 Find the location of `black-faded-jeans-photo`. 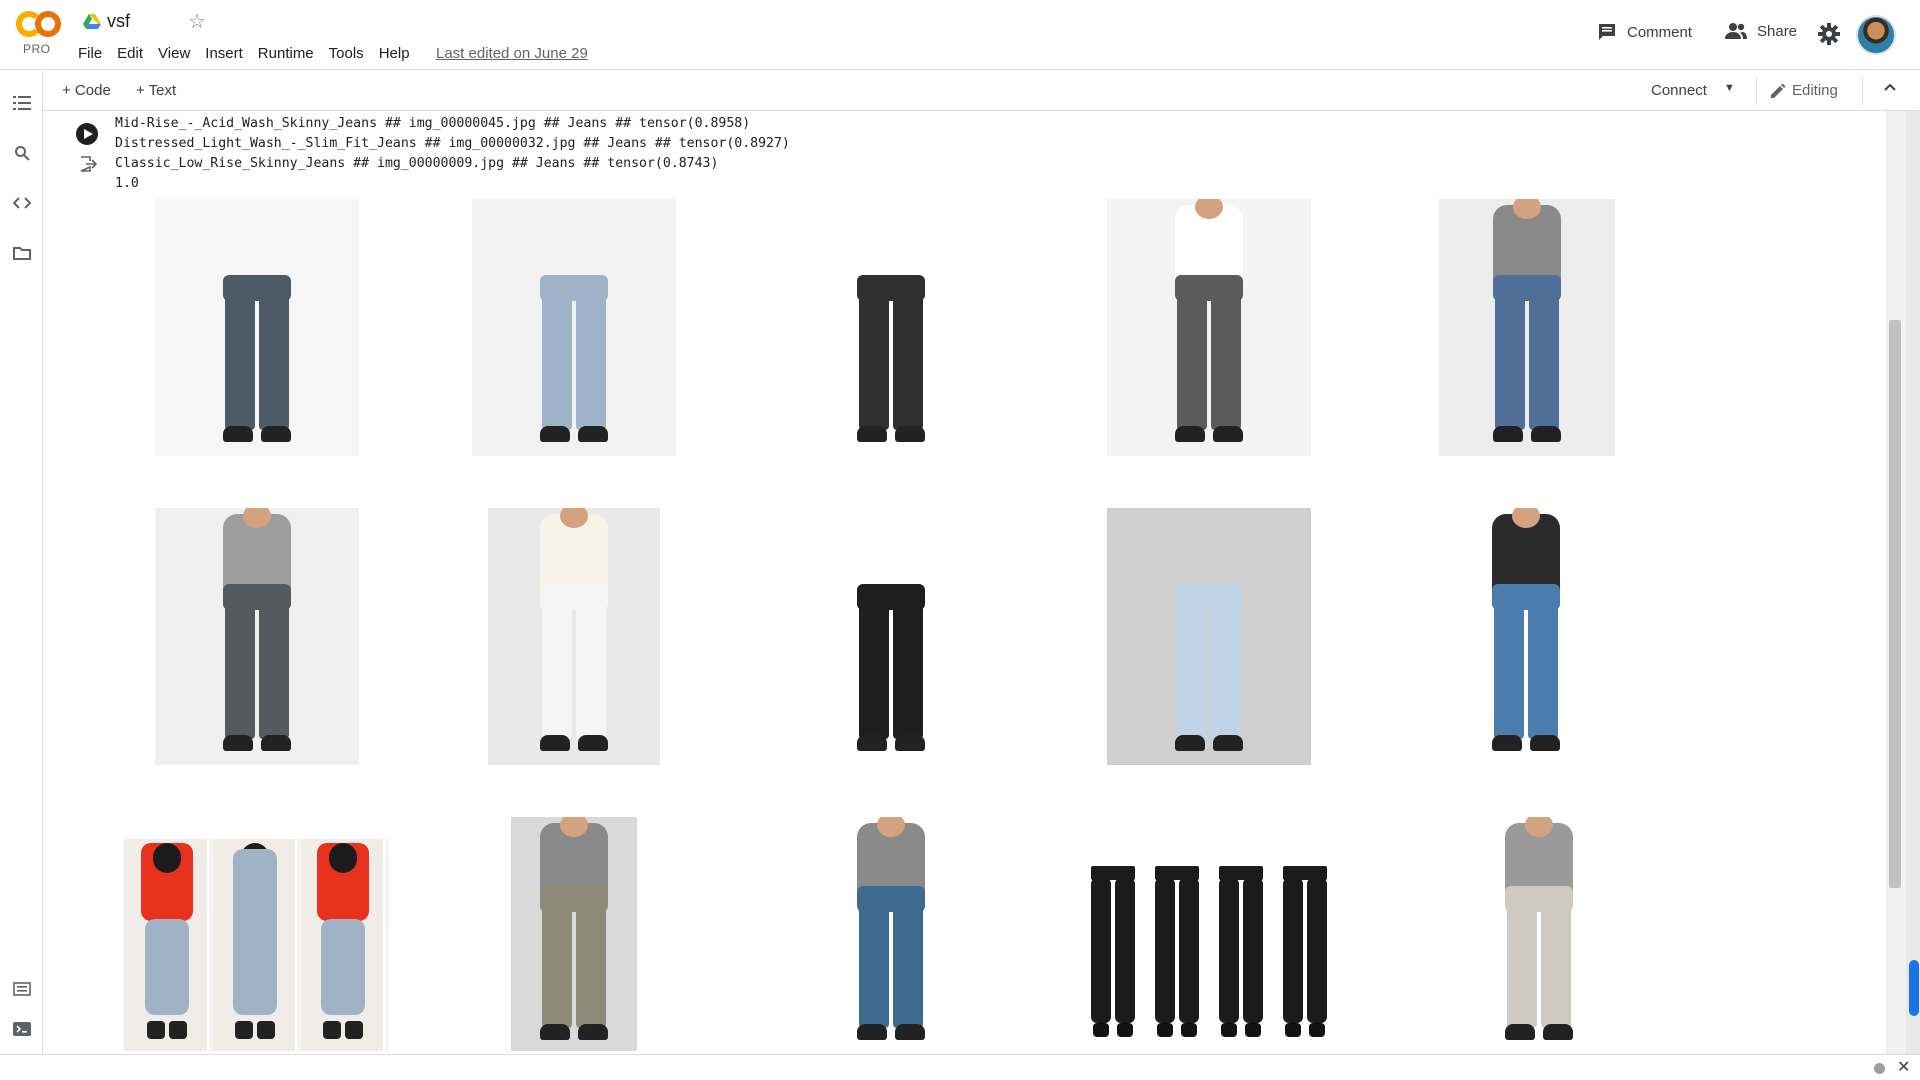

black-faded-jeans-photo is located at coordinates (891, 327).